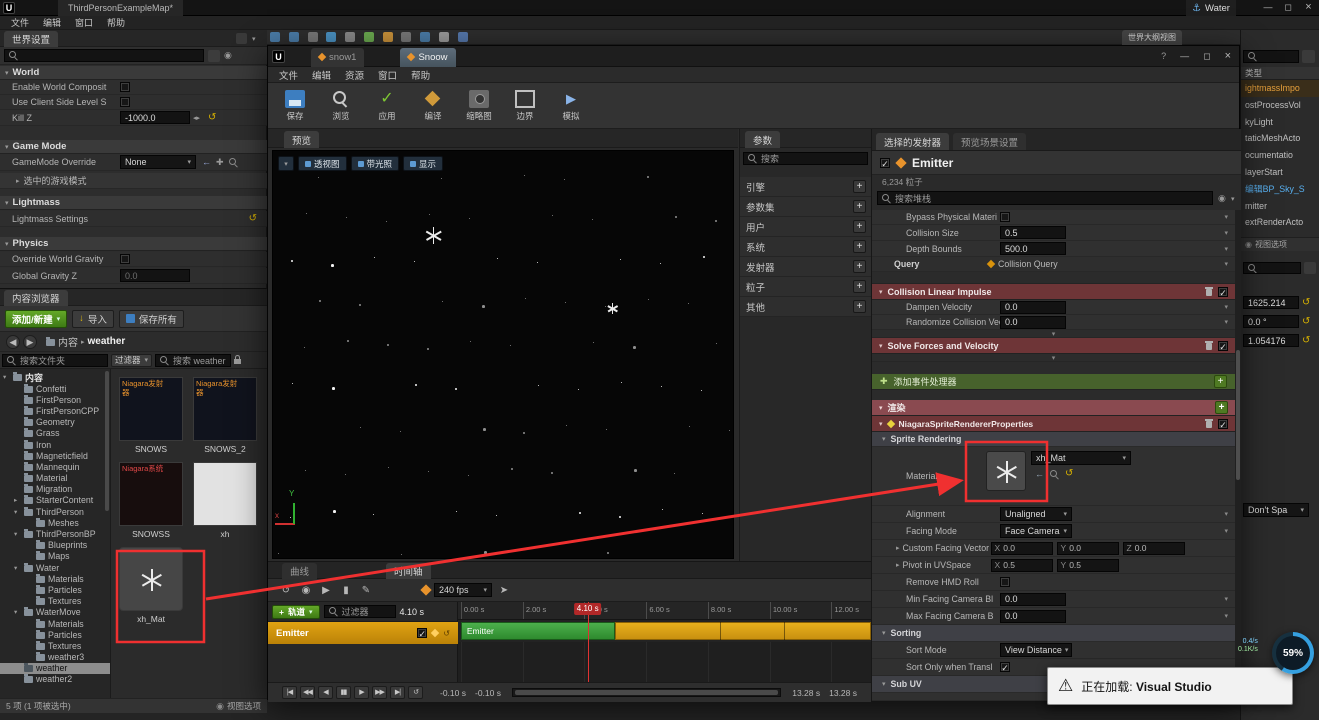 This screenshot has width=1319, height=720. Describe the element at coordinates (244, 706) in the screenshot. I see `view-options-button: 视图选项` at that location.